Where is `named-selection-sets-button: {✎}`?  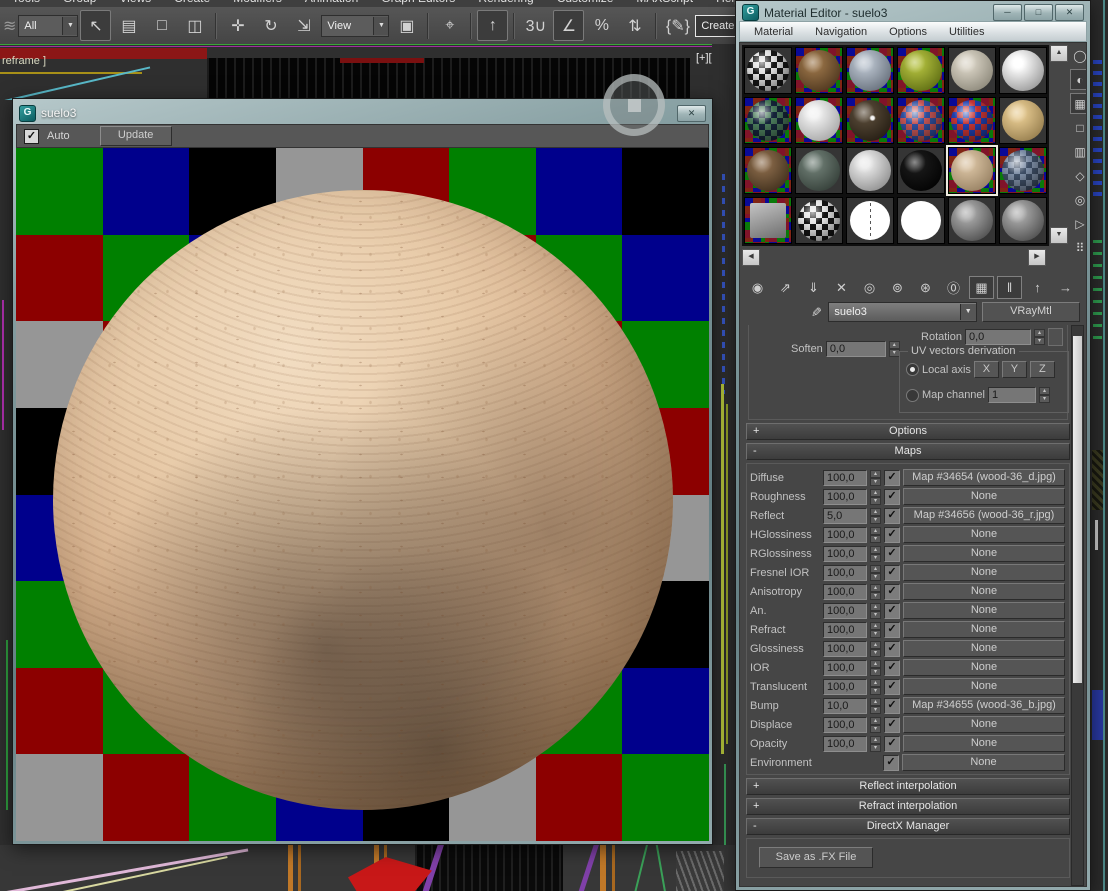
named-selection-sets-button: {✎} is located at coordinates (677, 25).